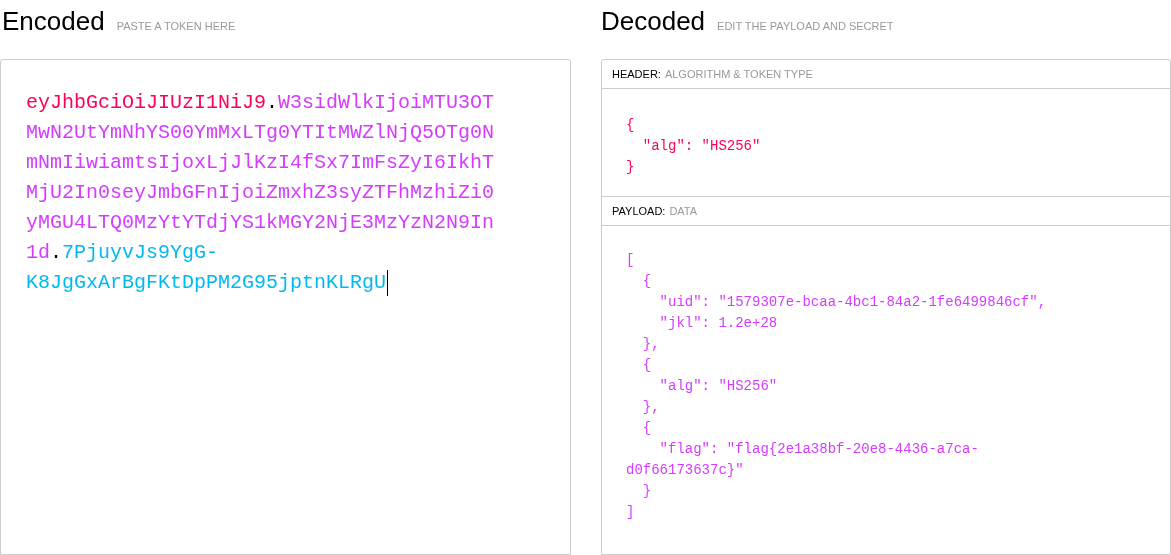  What do you see at coordinates (630, 260) in the screenshot?
I see `json-line: [` at bounding box center [630, 260].